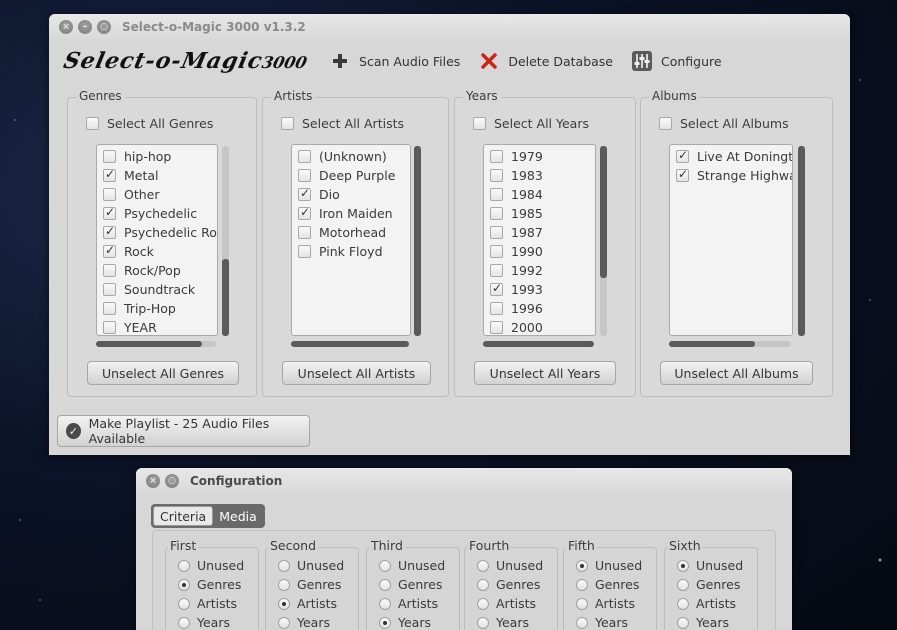 The height and width of the screenshot is (630, 897). Describe the element at coordinates (157, 326) in the screenshot. I see `list-item: YEAR` at that location.